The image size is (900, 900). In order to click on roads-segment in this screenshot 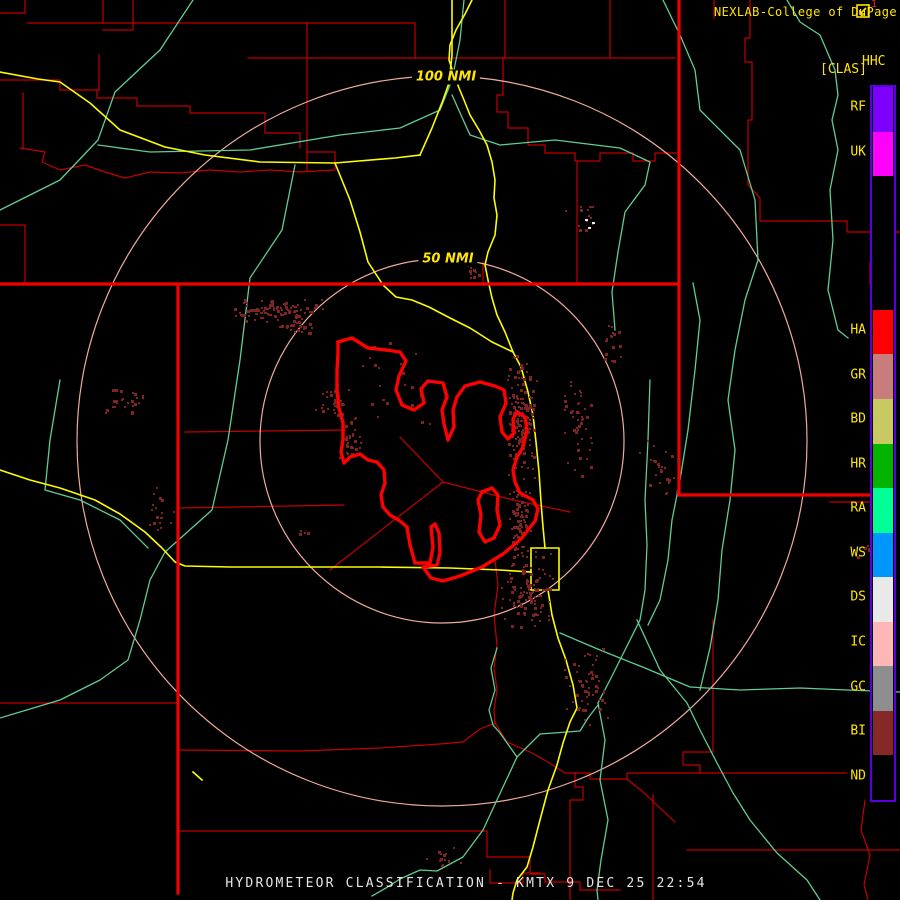, I will do `click(197, 776)`.